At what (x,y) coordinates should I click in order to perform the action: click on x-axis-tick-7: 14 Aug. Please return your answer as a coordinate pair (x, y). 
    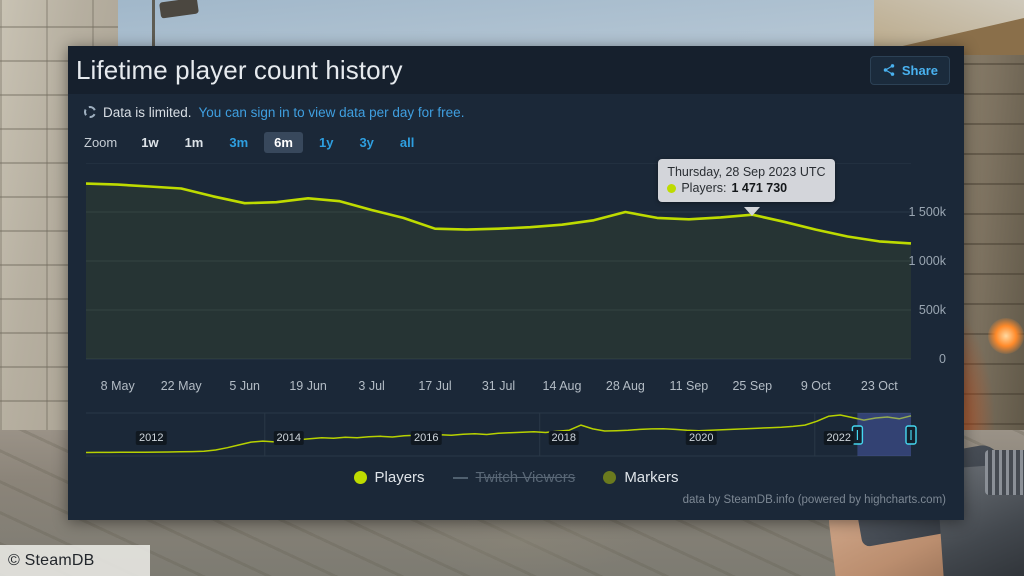
    Looking at the image, I should click on (562, 386).